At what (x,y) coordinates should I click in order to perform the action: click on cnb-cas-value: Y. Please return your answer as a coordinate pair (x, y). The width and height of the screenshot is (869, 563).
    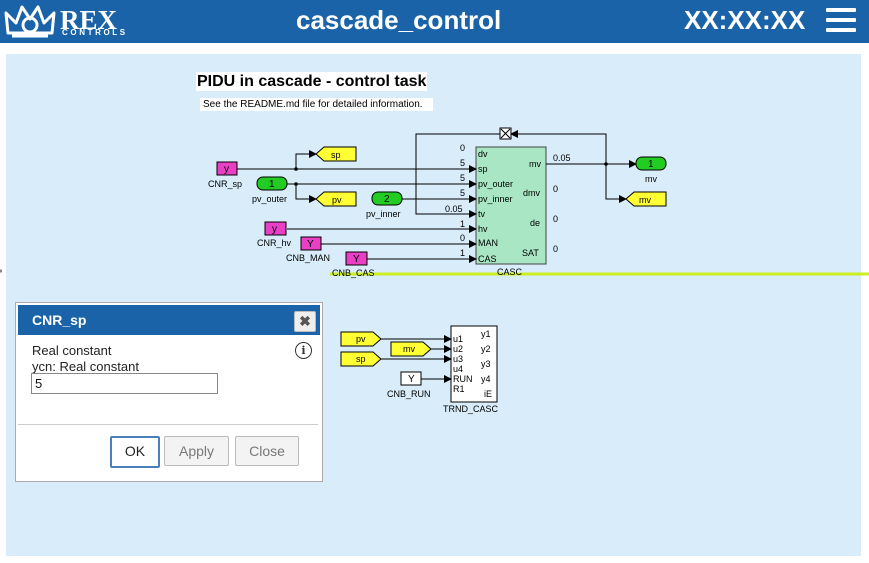
    Looking at the image, I should click on (356, 259).